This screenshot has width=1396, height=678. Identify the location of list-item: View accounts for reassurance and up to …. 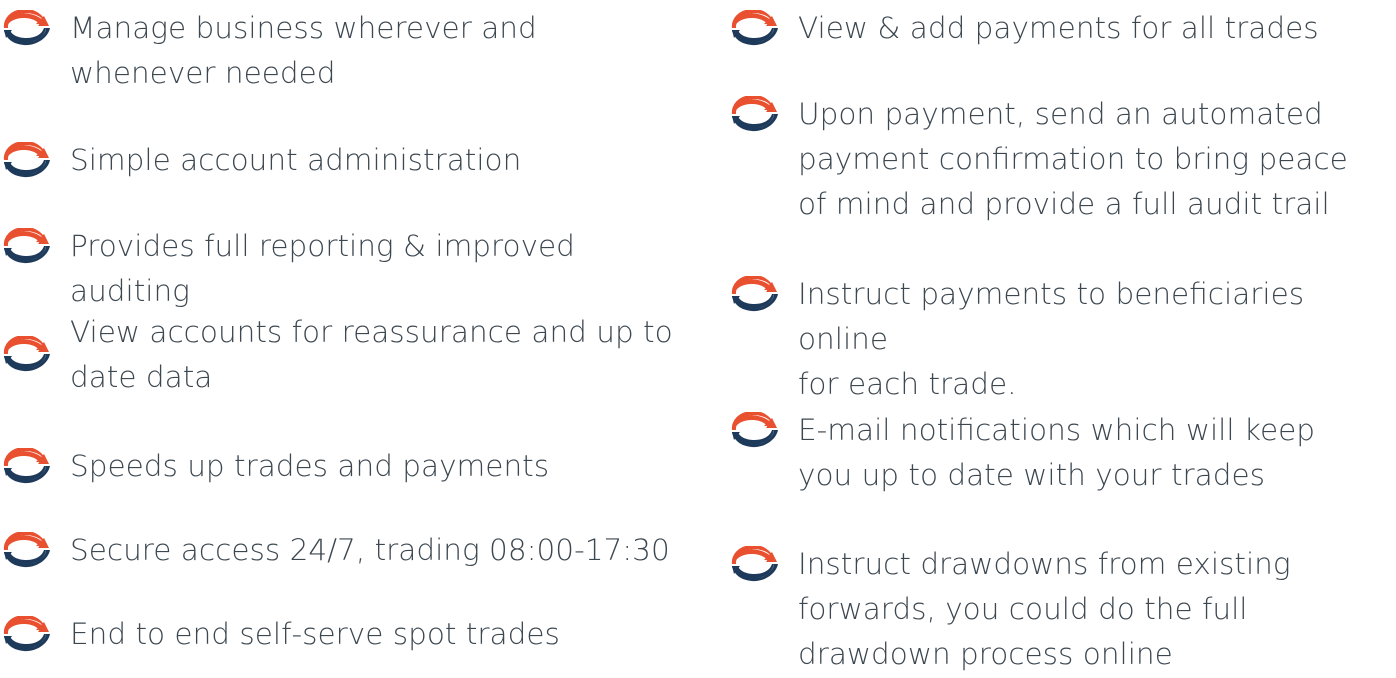
(336, 355).